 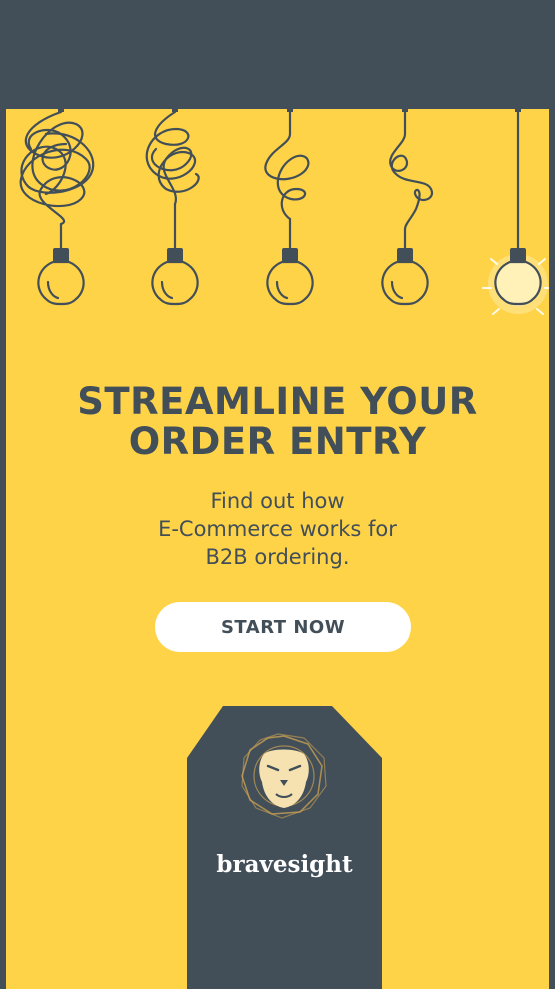 What do you see at coordinates (284, 847) in the screenshot?
I see `brand-tab` at bounding box center [284, 847].